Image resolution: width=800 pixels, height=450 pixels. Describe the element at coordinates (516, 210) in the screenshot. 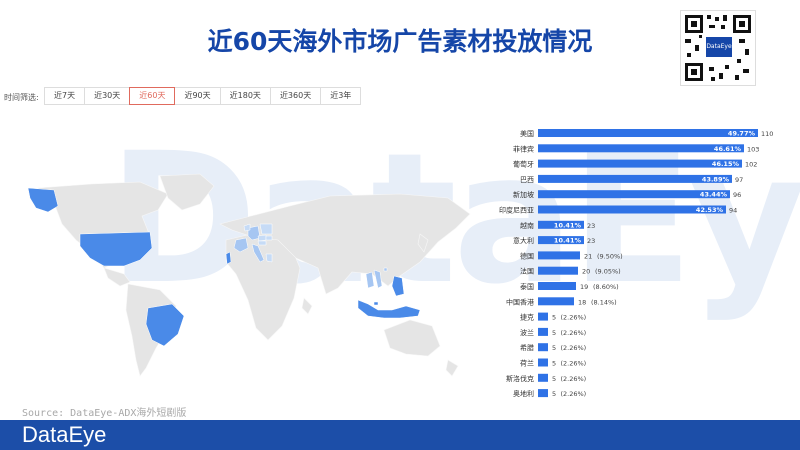

I see `category-label: 印度尼西亚` at that location.